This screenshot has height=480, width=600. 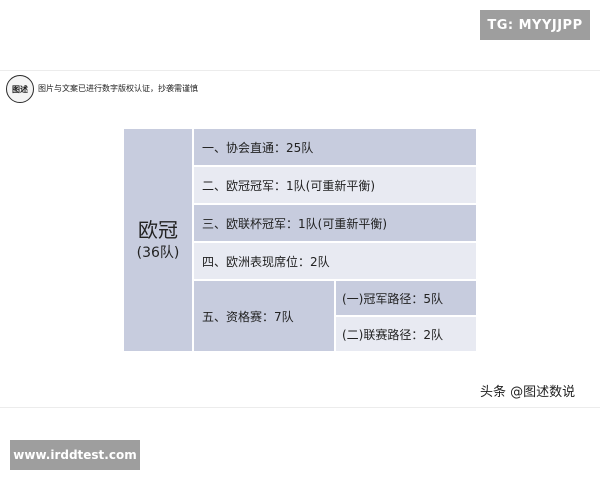 I want to click on sub-row-champions-path: (一)冠军路径：5队, so click(x=406, y=298).